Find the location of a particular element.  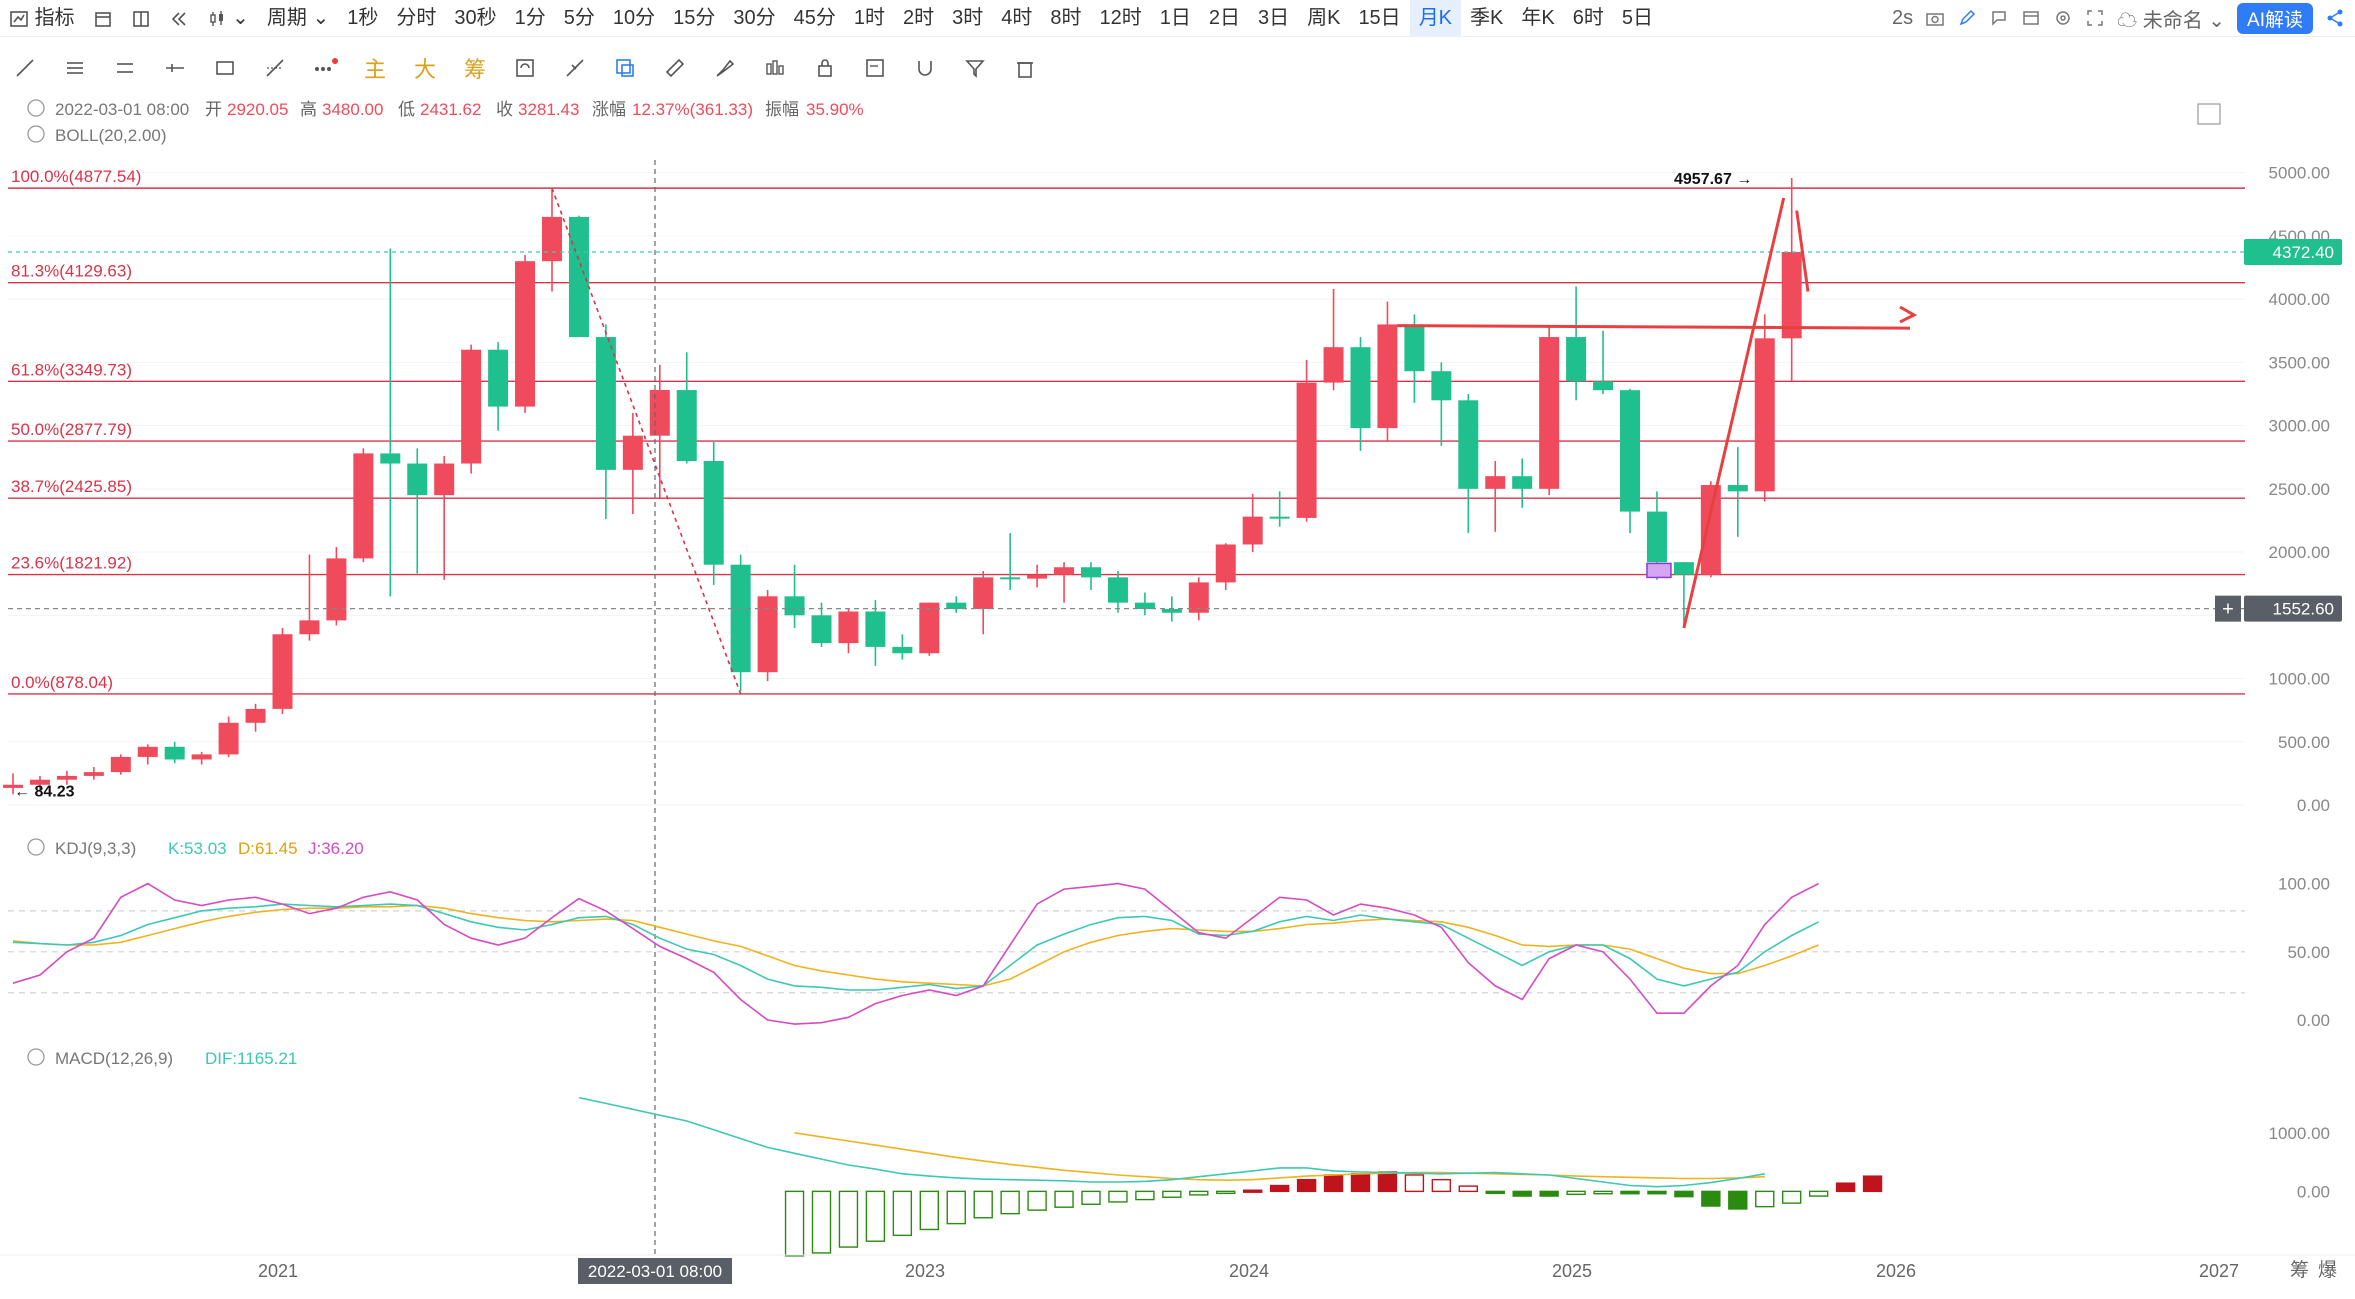

compare-icon is located at coordinates (2031, 18).